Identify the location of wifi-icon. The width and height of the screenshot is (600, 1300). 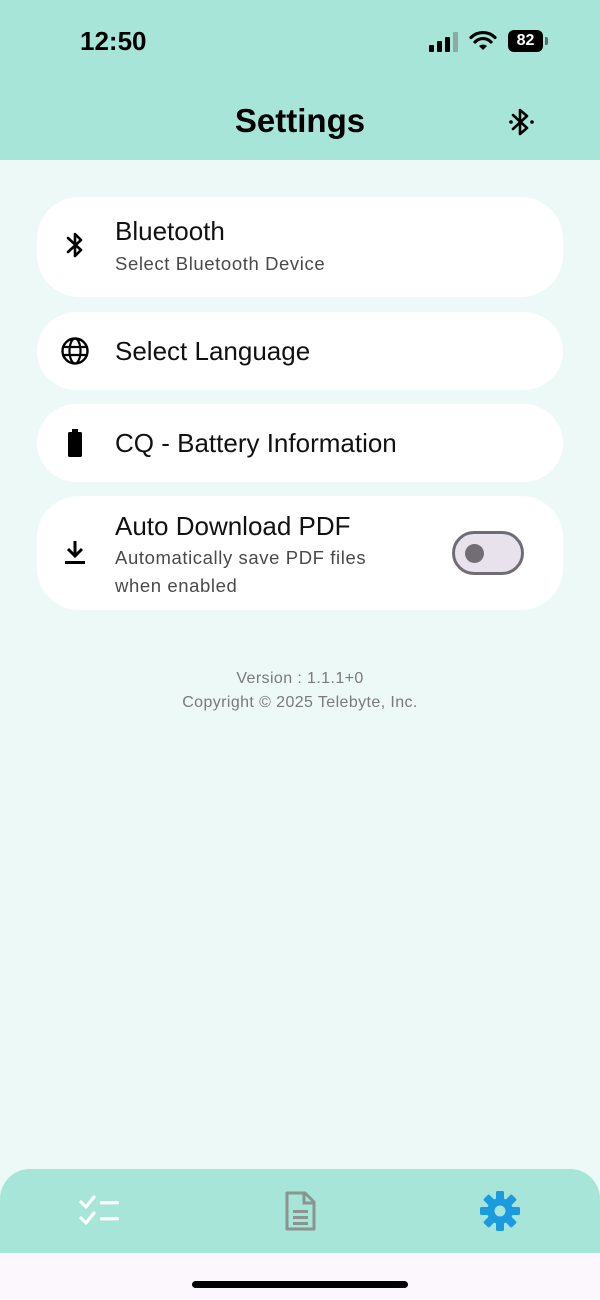
(483, 40).